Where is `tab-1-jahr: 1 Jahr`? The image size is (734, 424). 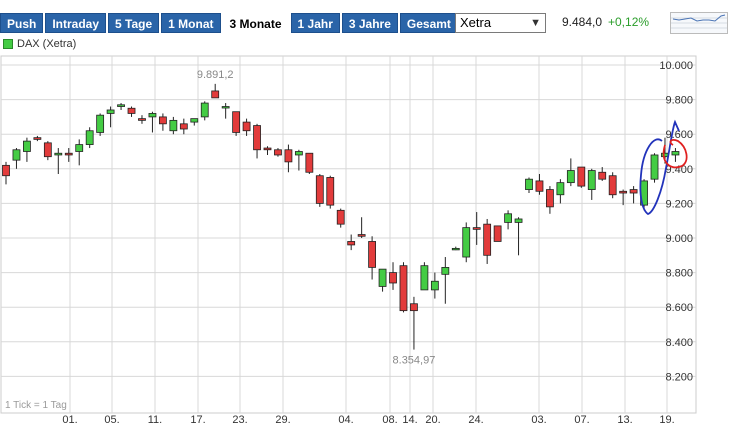
tab-1-jahr: 1 Jahr is located at coordinates (315, 23).